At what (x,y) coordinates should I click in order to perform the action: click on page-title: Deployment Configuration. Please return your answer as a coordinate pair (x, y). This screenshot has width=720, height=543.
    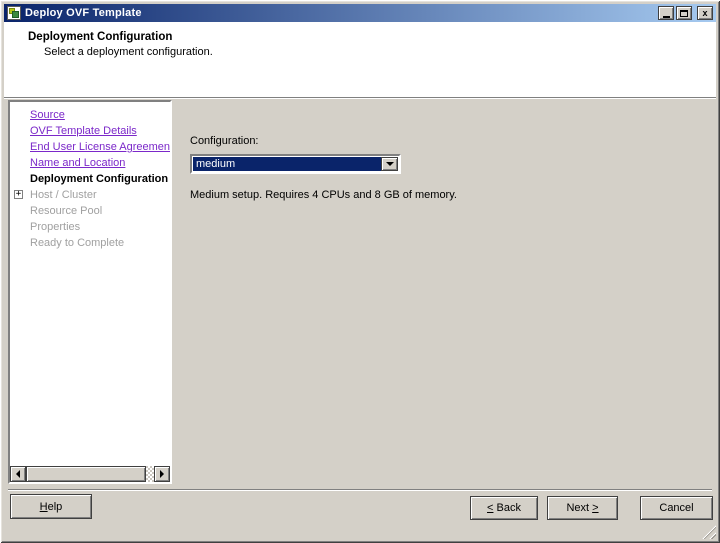
    Looking at the image, I should click on (100, 37).